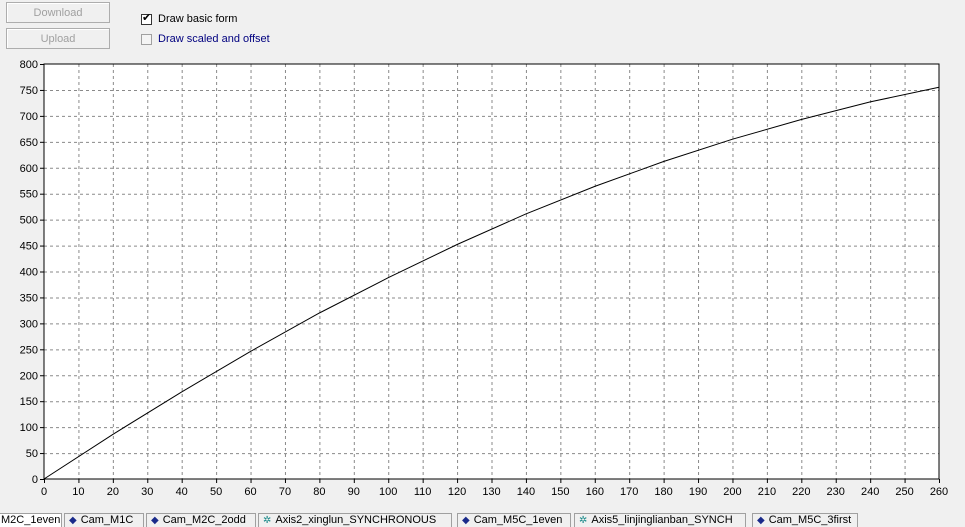  Describe the element at coordinates (423, 492) in the screenshot. I see `x-tick-label: 110` at that location.